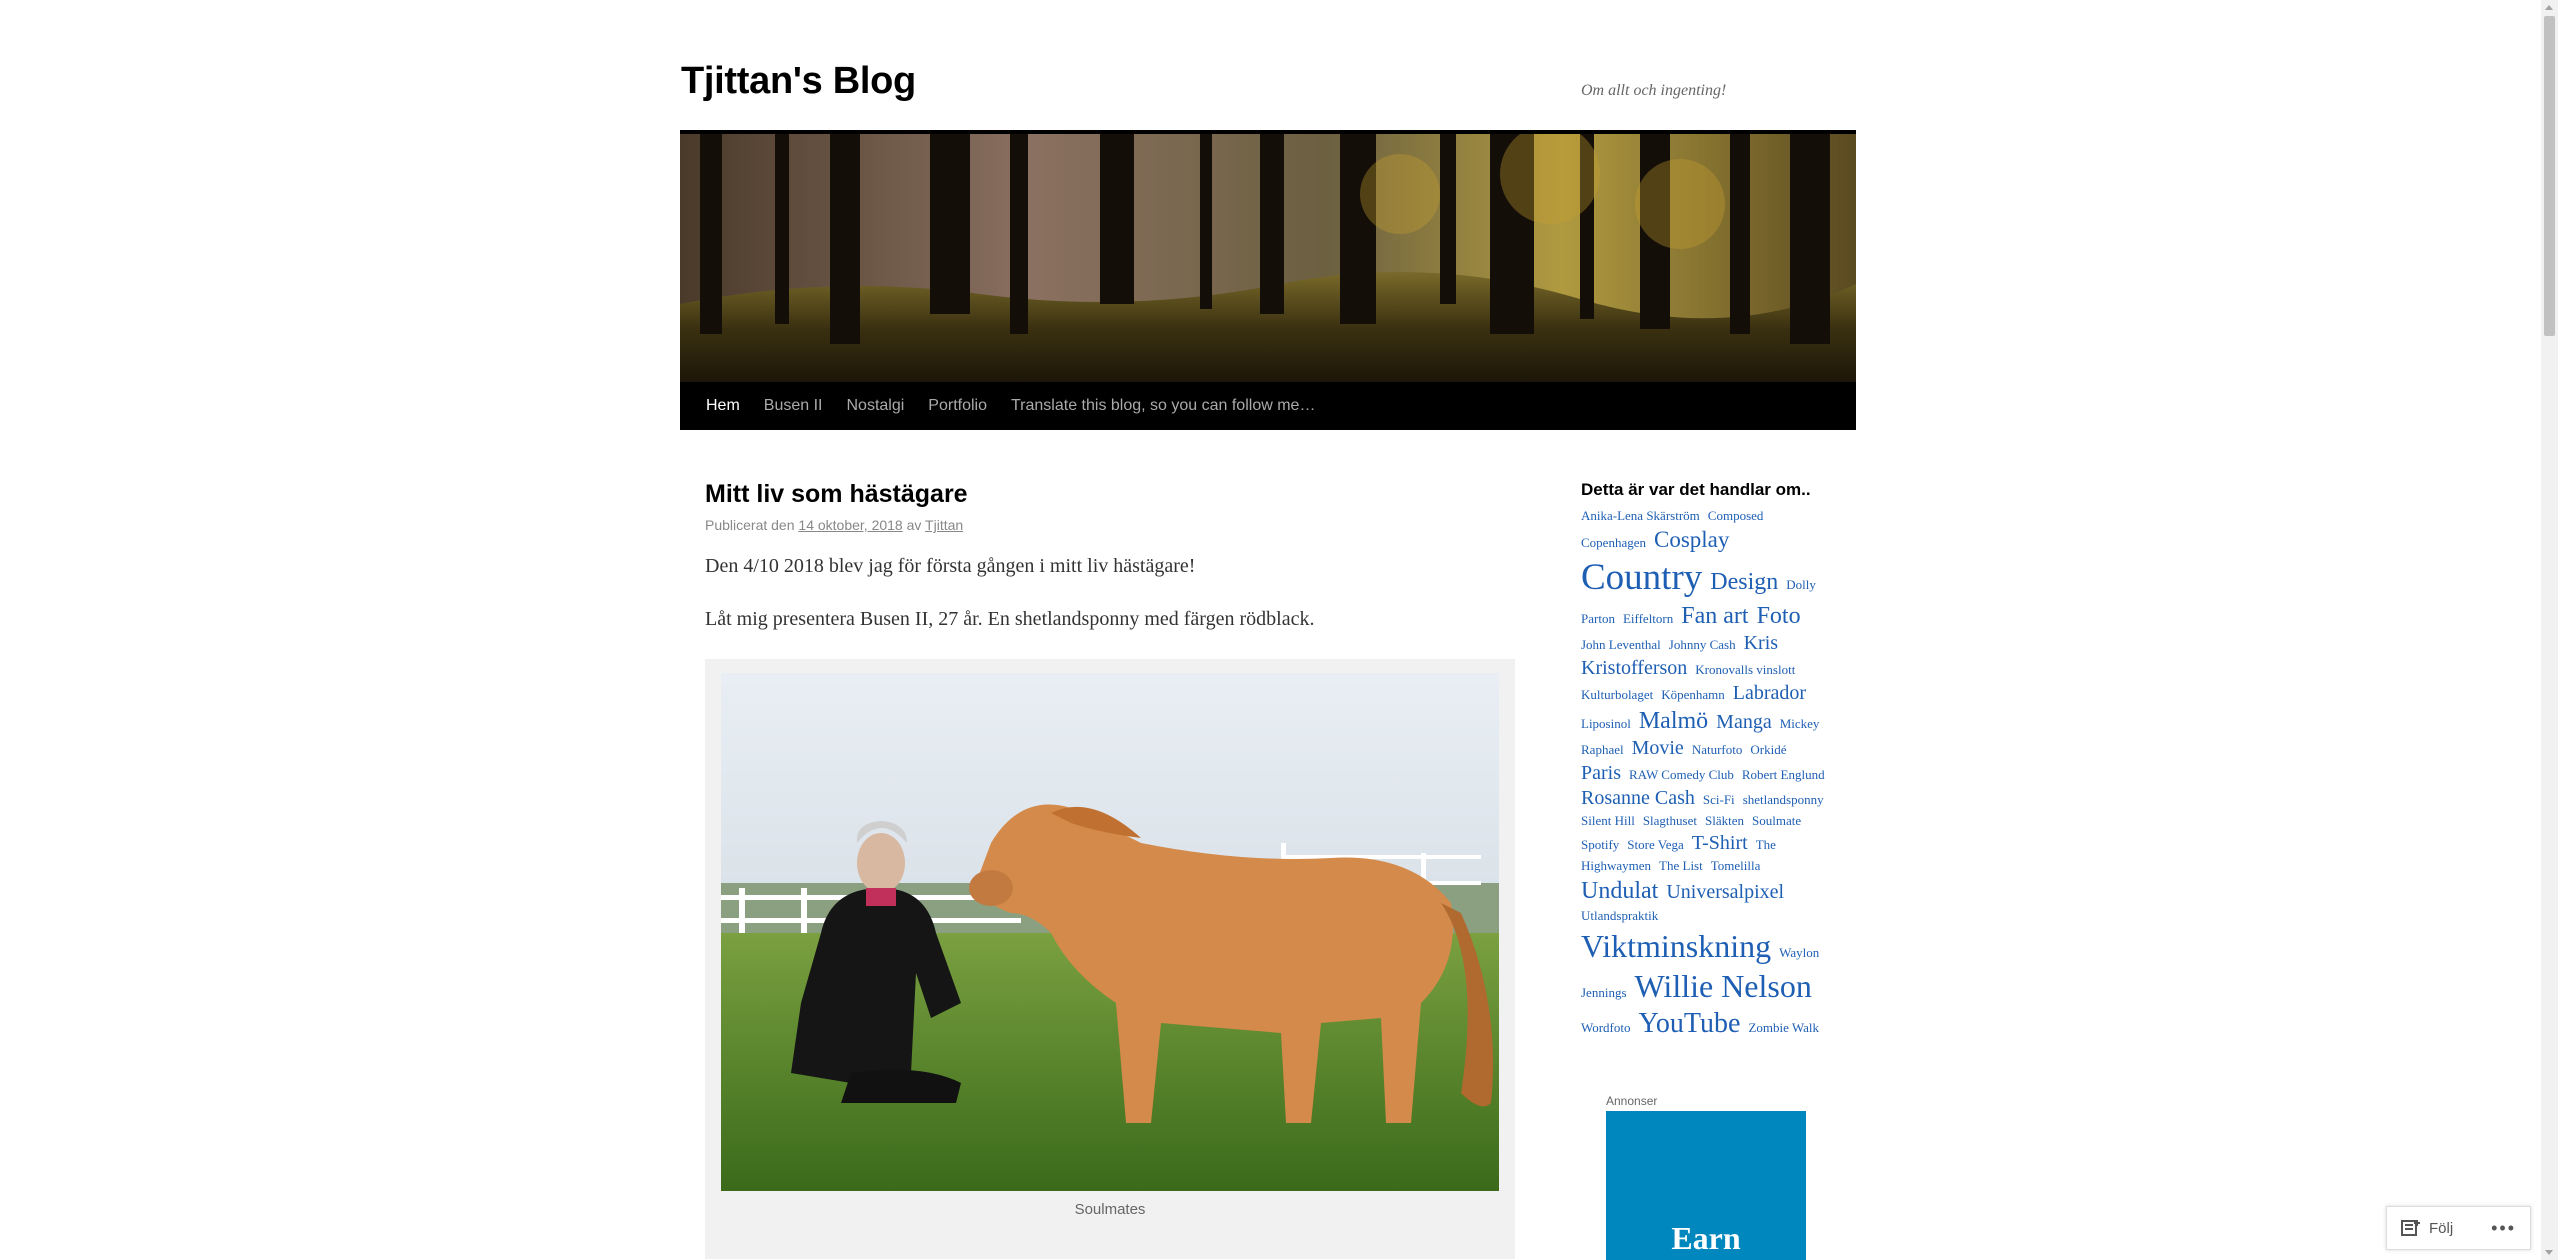 This screenshot has width=2558, height=1260. What do you see at coordinates (1744, 722) in the screenshot?
I see `tag-link: Manga` at bounding box center [1744, 722].